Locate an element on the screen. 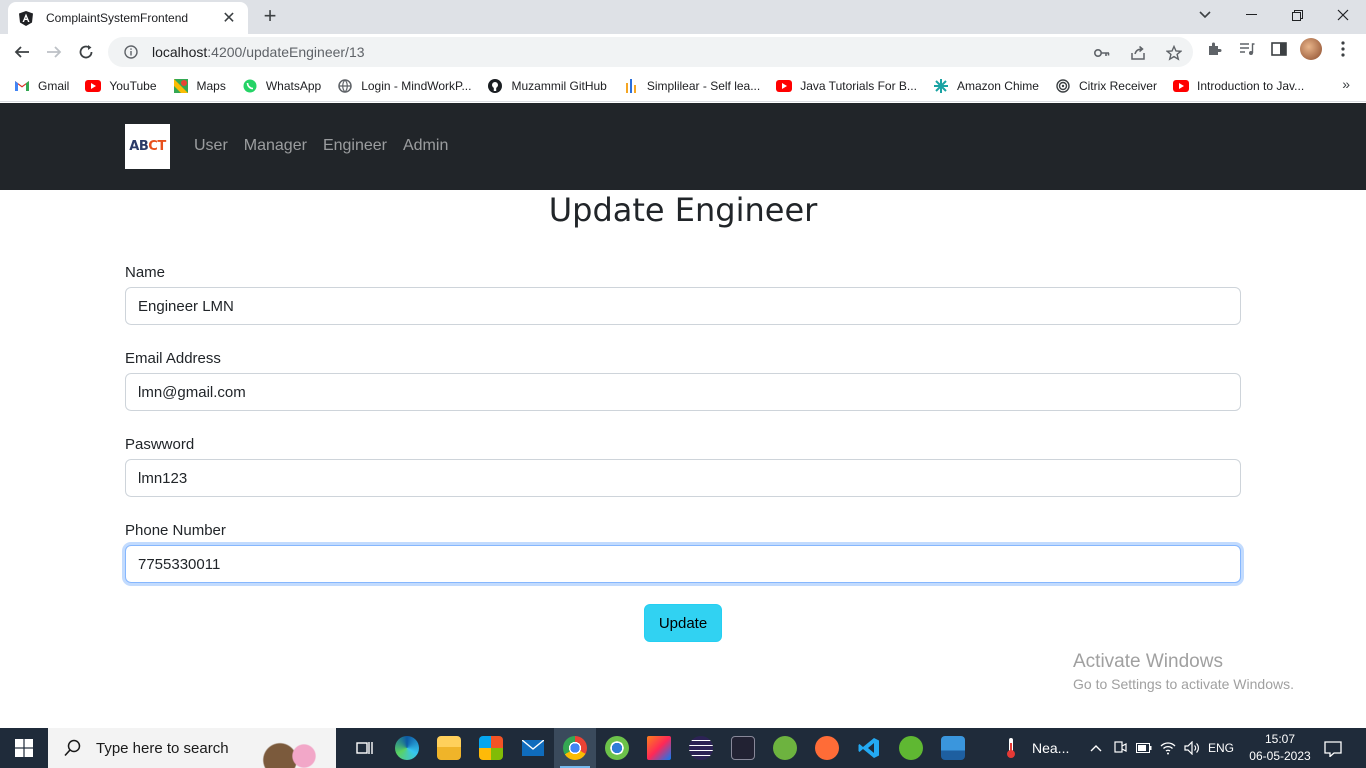 The image size is (1366, 768). windows-start-icon is located at coordinates (24, 748).